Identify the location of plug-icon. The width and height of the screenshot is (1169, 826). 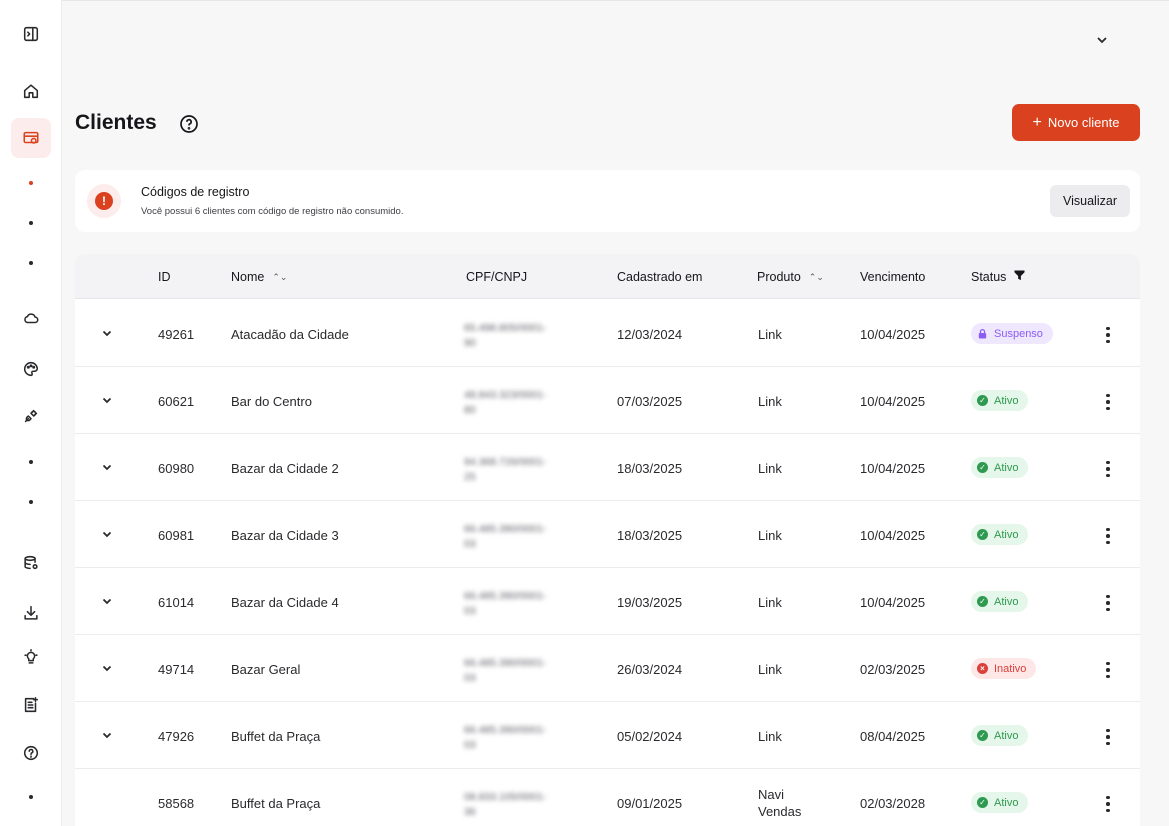
(31, 416).